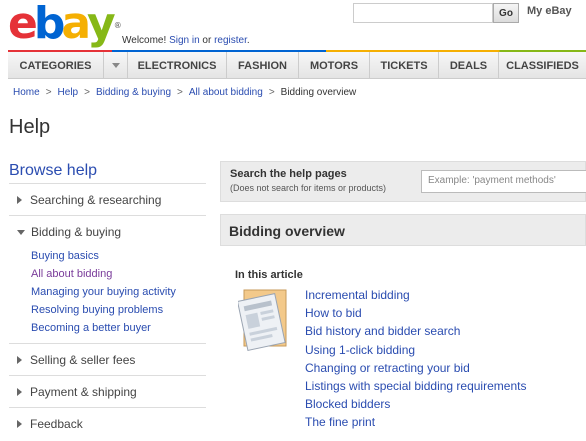 Image resolution: width=586 pixels, height=441 pixels. What do you see at coordinates (415, 368) in the screenshot?
I see `article-link-retracting: Changing or retracting your bid` at bounding box center [415, 368].